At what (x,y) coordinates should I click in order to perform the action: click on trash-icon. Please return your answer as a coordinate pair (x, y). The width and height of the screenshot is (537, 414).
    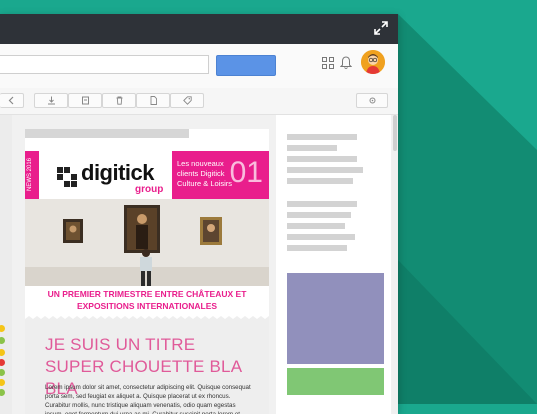
    Looking at the image, I should click on (119, 100).